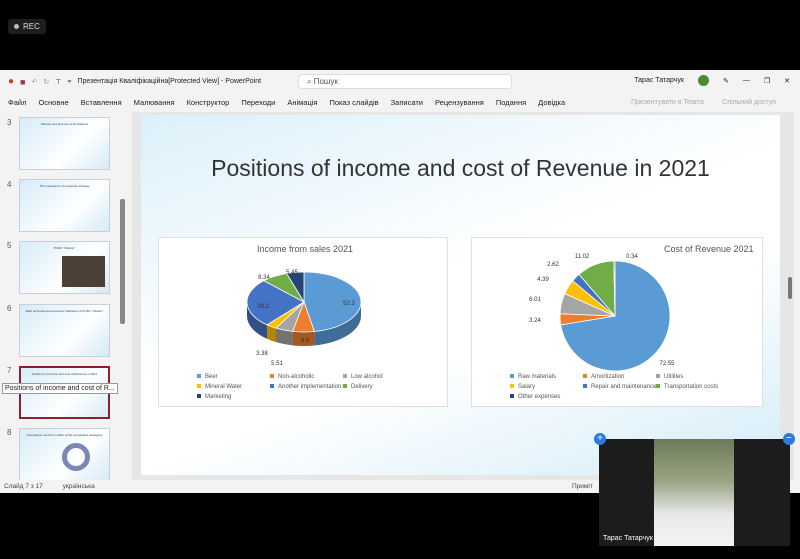  Describe the element at coordinates (543, 280) in the screenshot. I see `data-label: 4.39` at that location.